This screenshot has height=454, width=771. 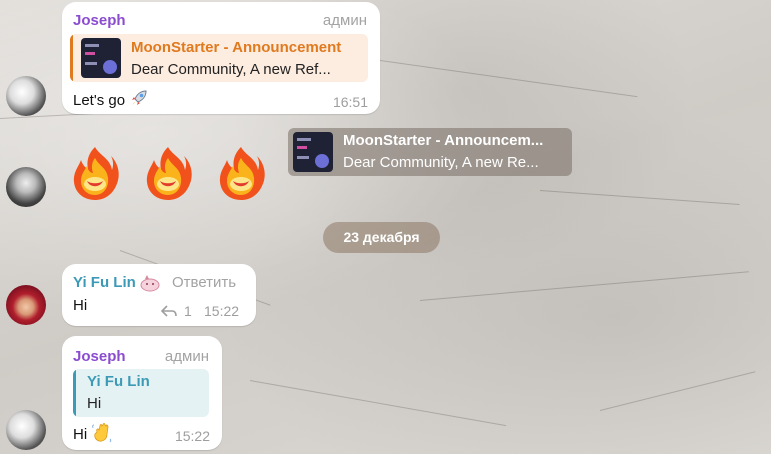 I want to click on avatar-user, so click(x=26, y=187).